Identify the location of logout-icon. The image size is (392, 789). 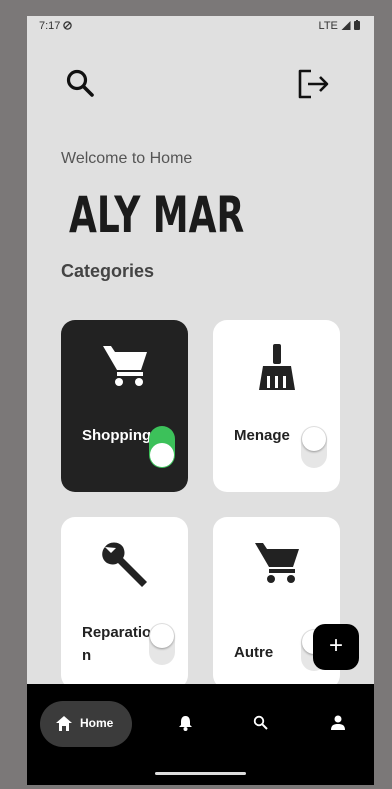
(313, 84).